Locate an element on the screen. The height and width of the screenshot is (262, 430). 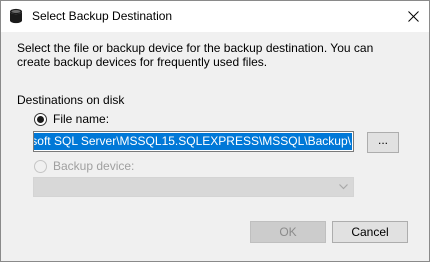
database-icon is located at coordinates (16, 16).